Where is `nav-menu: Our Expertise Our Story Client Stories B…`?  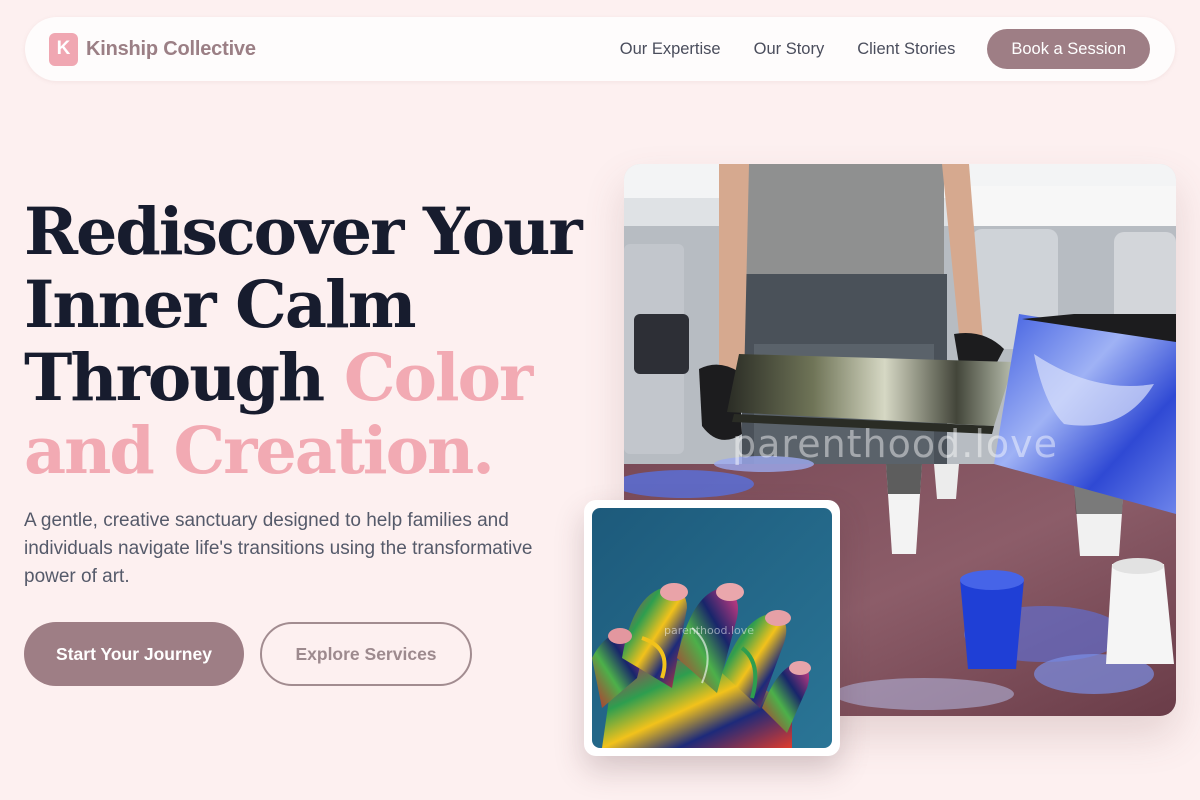 nav-menu: Our Expertise Our Story Client Stories B… is located at coordinates (885, 49).